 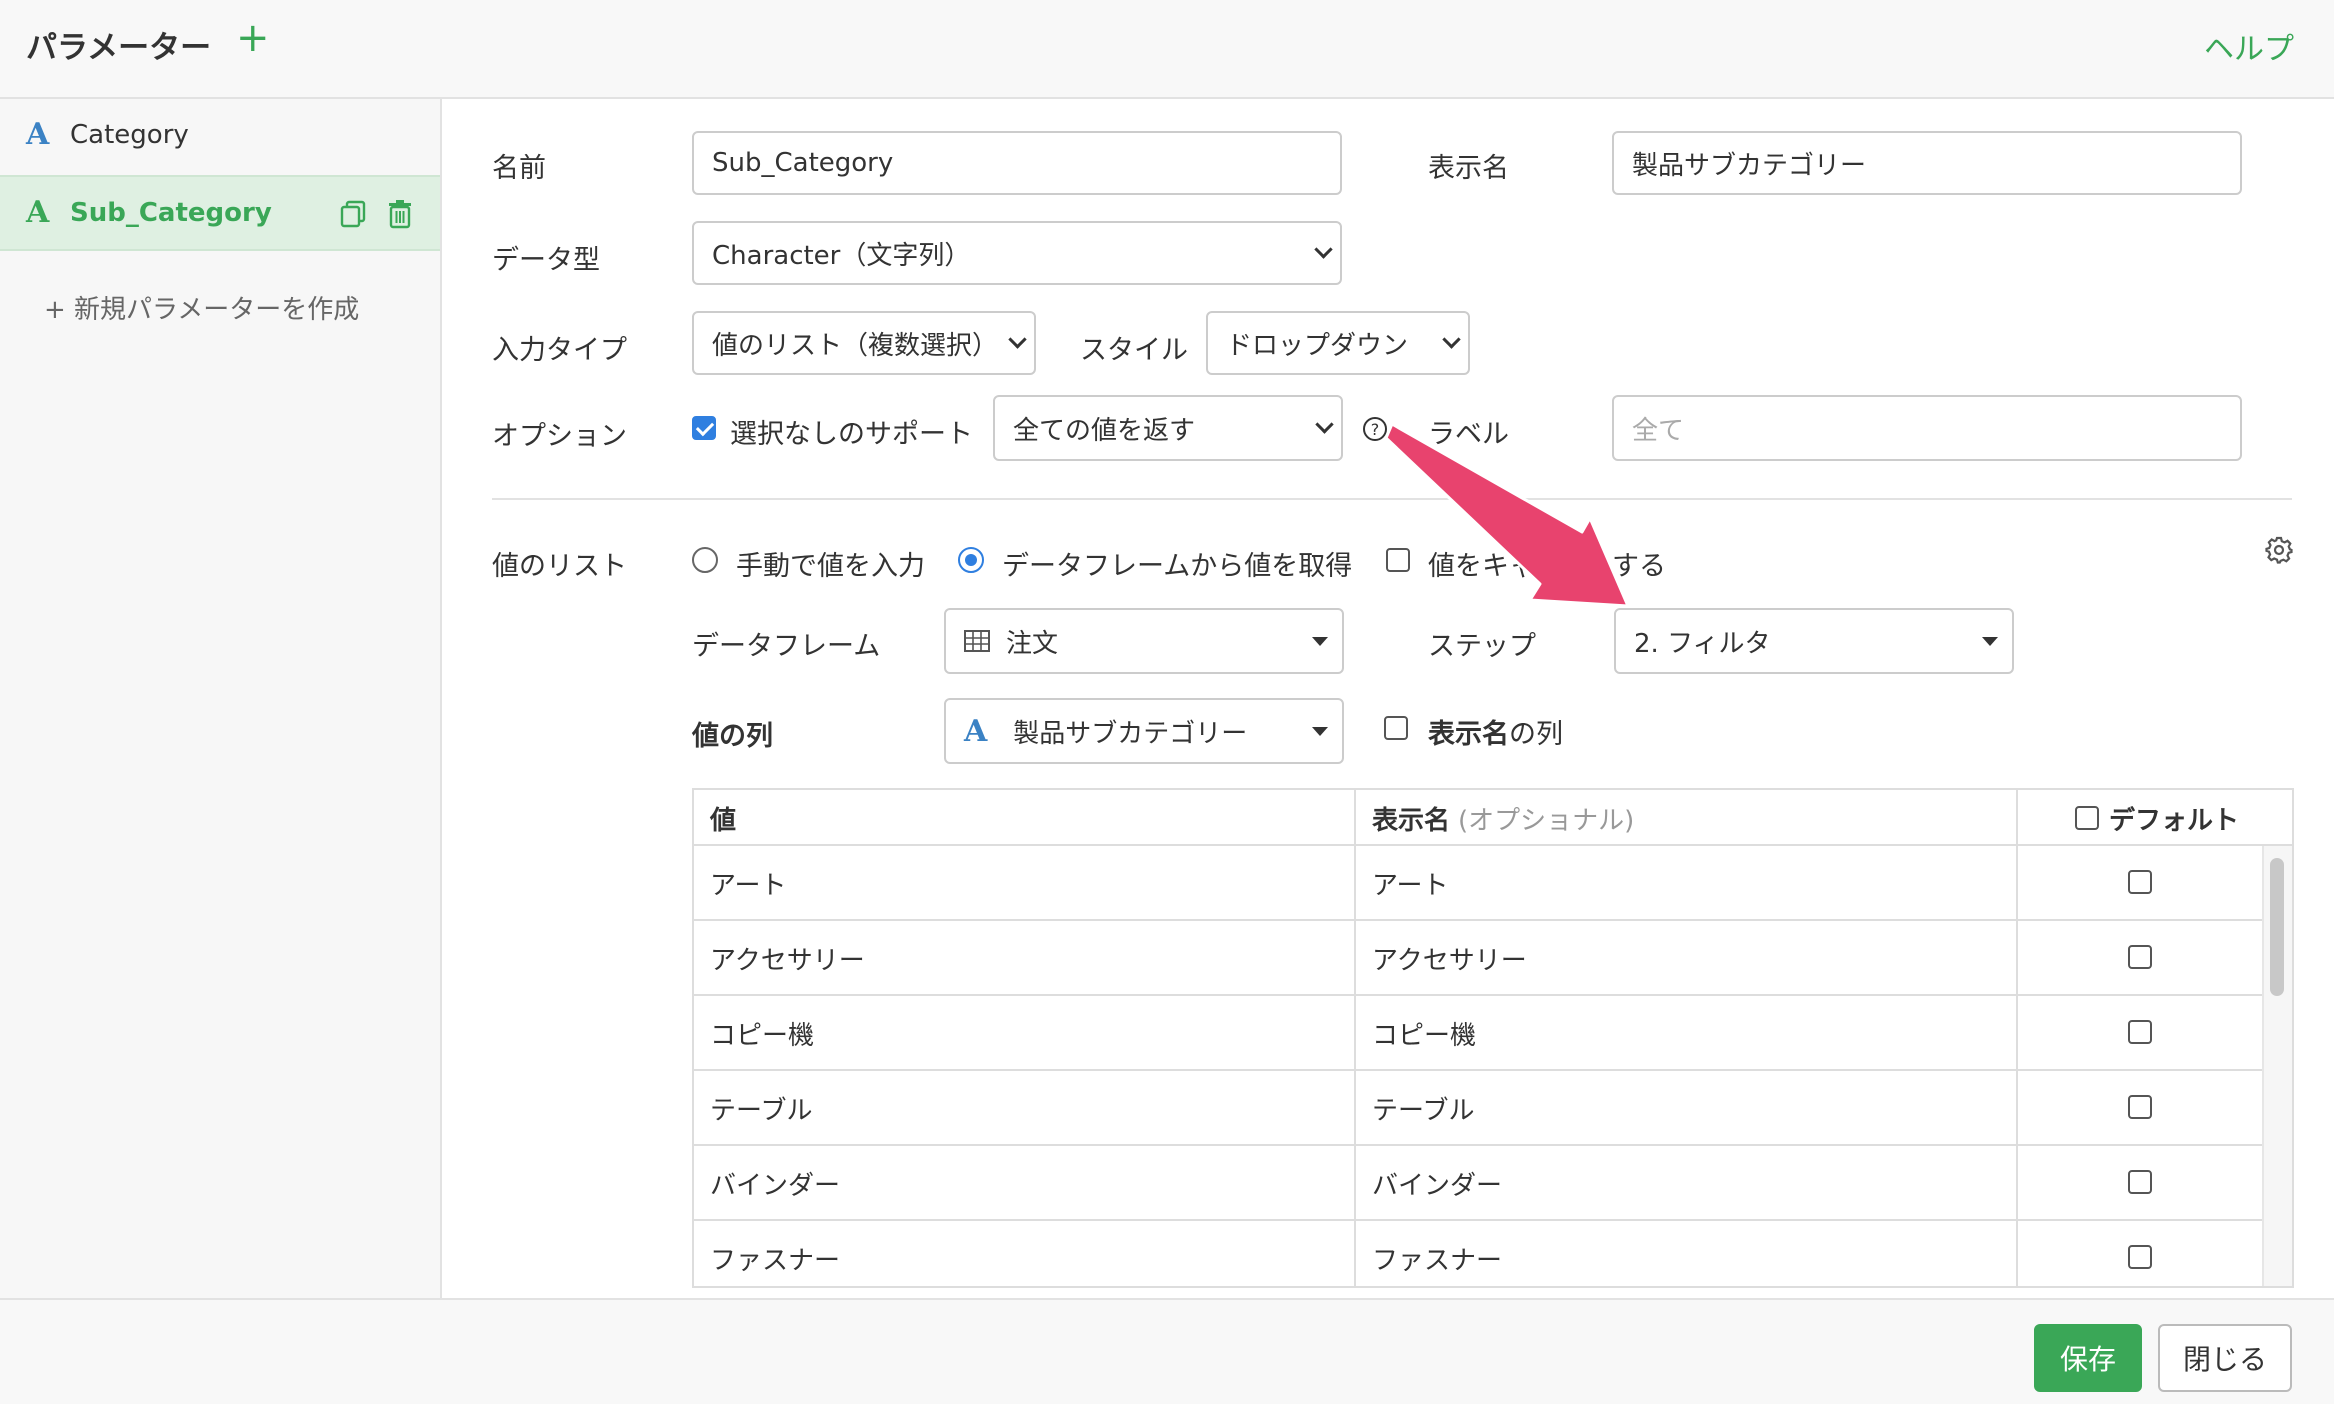 What do you see at coordinates (1396, 728) in the screenshot?
I see `display-name-column-checkbox` at bounding box center [1396, 728].